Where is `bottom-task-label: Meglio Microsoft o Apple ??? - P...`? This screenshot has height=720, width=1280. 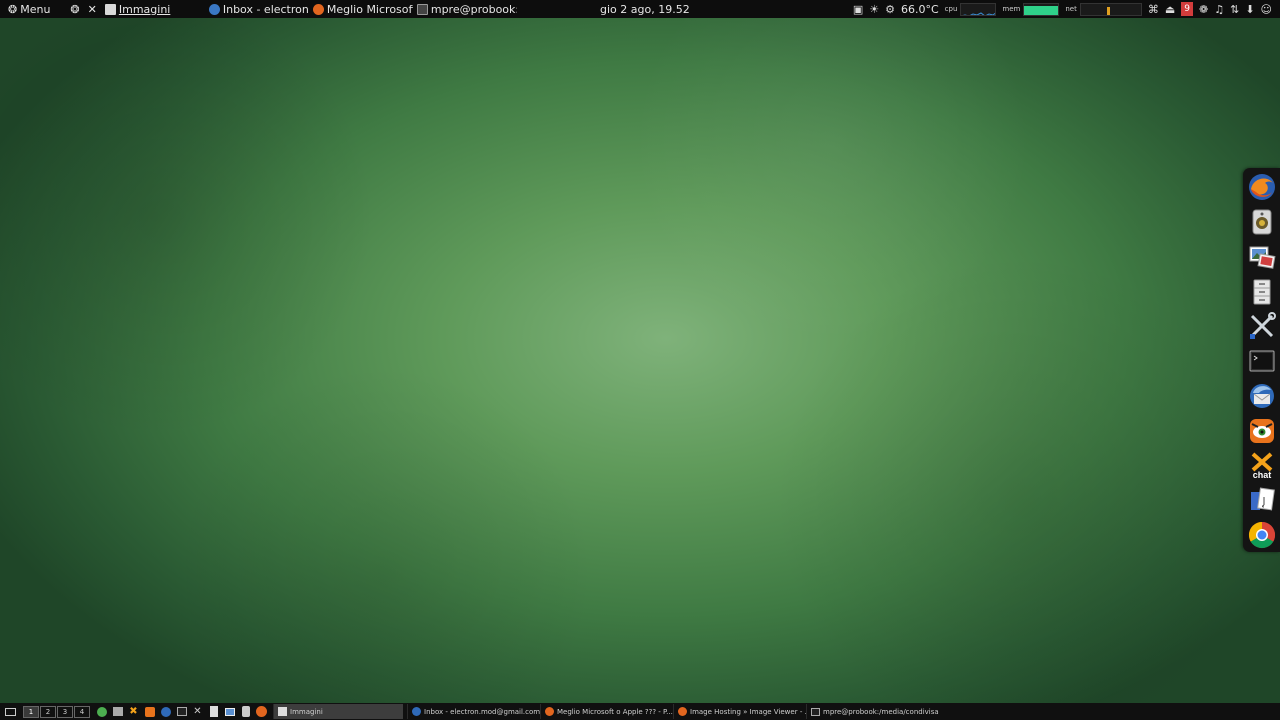 bottom-task-label: Meglio Microsoft o Apple ??? - P... is located at coordinates (615, 711).